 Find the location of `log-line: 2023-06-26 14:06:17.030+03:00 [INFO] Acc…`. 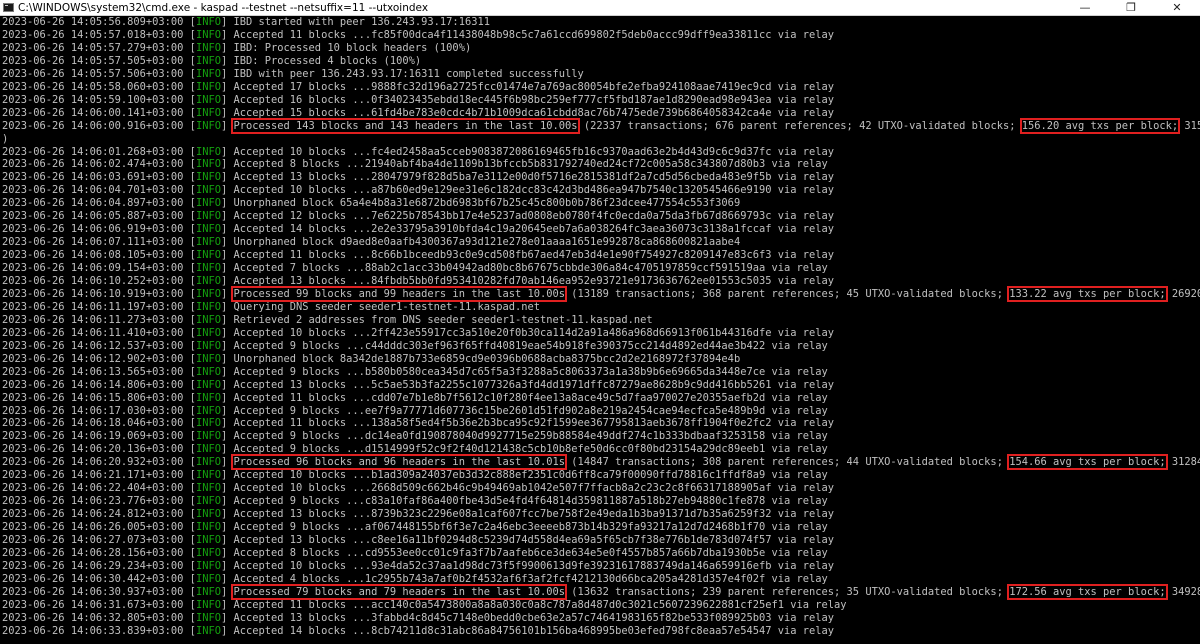

log-line: 2023-06-26 14:06:17.030+03:00 [INFO] Acc… is located at coordinates (415, 411).